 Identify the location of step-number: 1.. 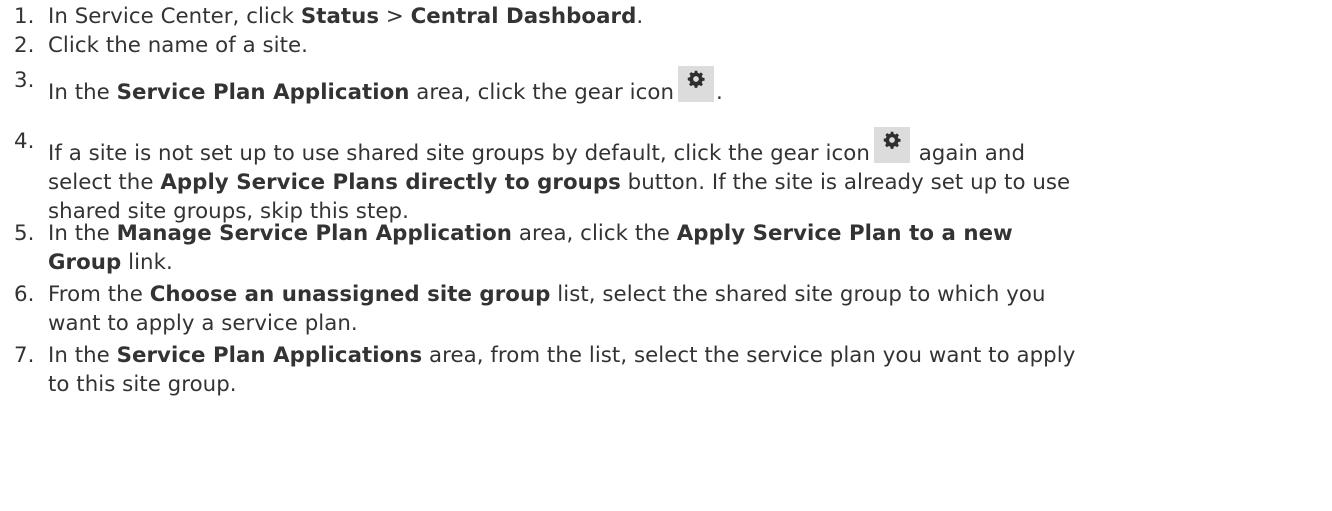
(24, 16).